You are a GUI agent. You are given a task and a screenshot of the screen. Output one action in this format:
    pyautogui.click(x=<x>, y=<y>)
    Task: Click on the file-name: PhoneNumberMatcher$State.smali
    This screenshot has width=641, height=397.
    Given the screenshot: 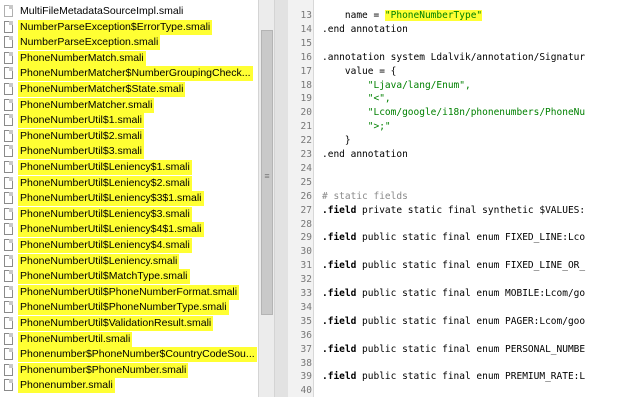 What is the action you would take?
    pyautogui.click(x=102, y=89)
    